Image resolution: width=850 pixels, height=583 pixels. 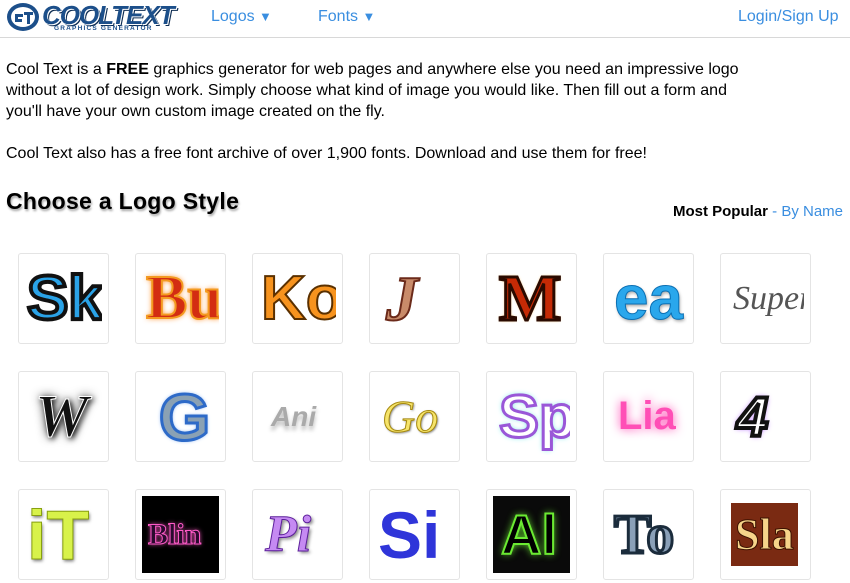 What do you see at coordinates (288, 535) in the screenshot?
I see `logo-style-preview-text: Pi` at bounding box center [288, 535].